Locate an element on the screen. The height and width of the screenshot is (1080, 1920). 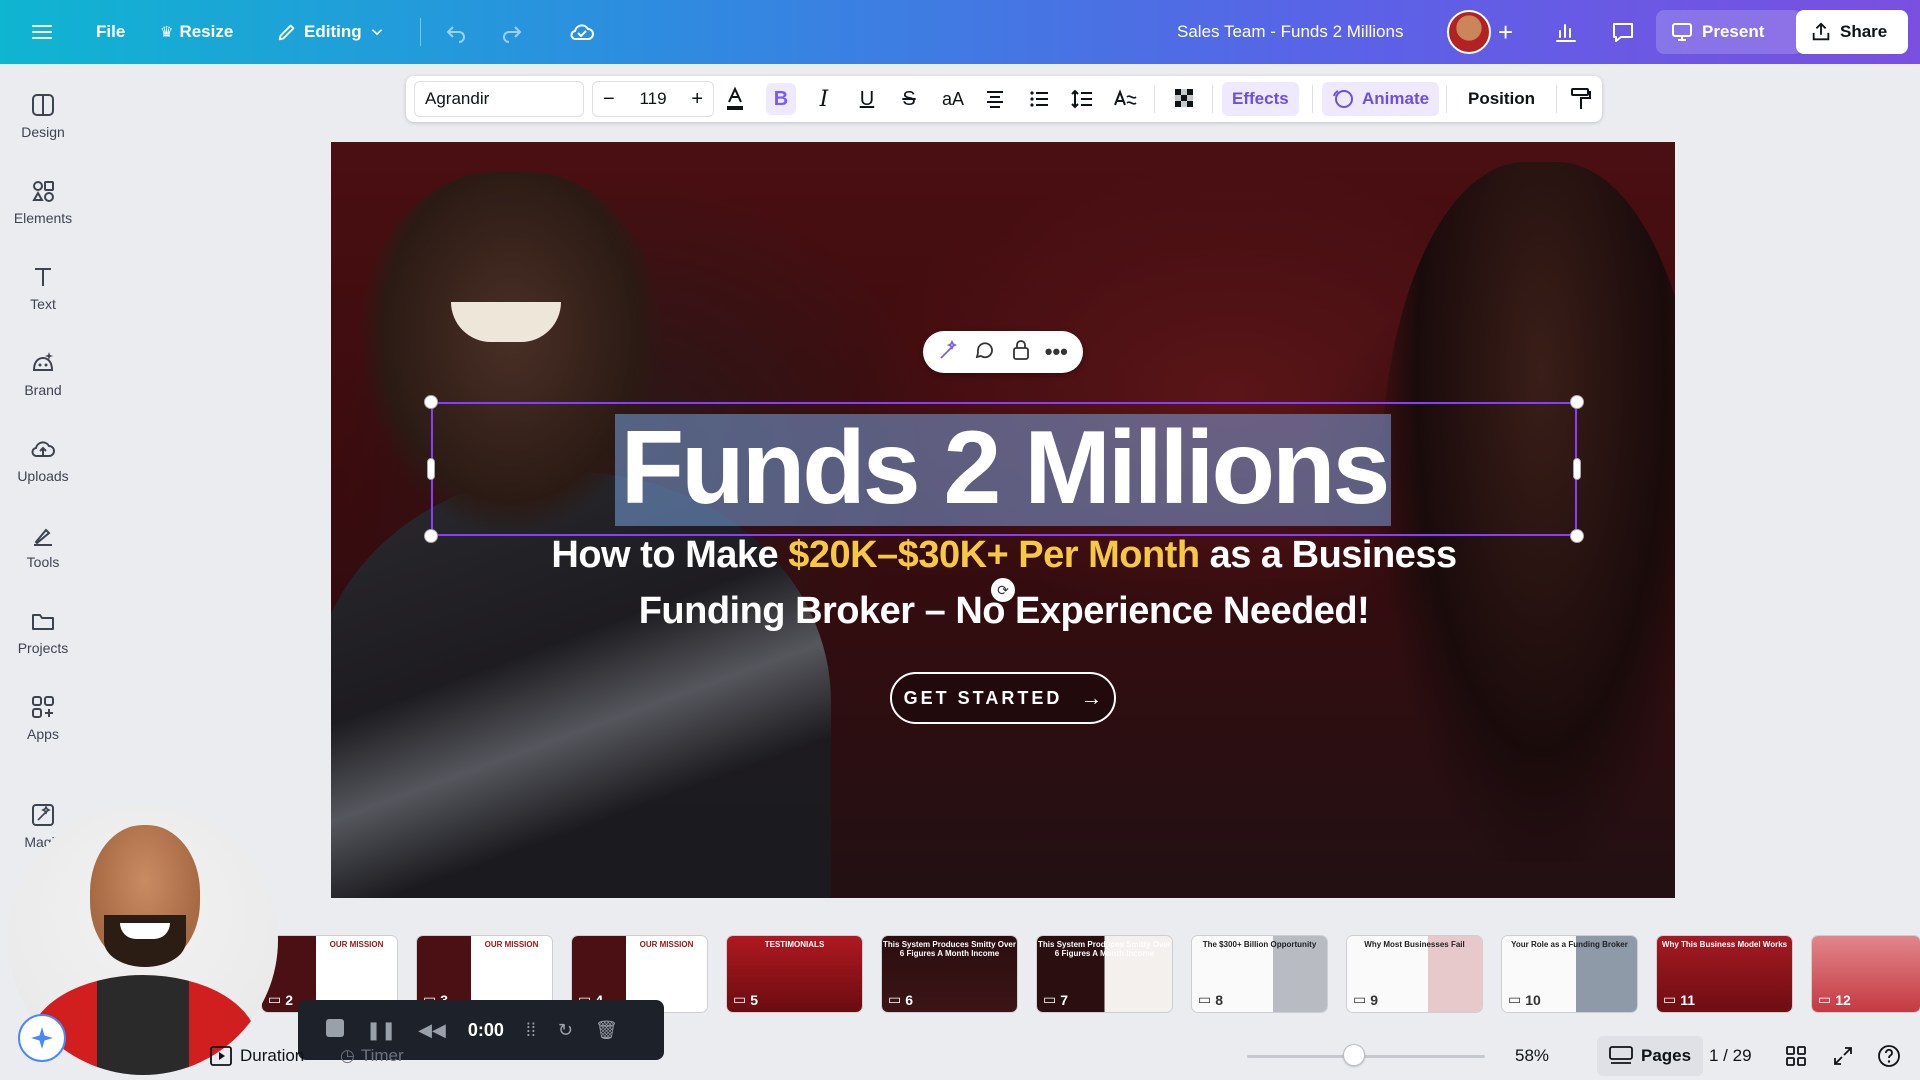
sidebar-item-text: Text is located at coordinates (43, 288).